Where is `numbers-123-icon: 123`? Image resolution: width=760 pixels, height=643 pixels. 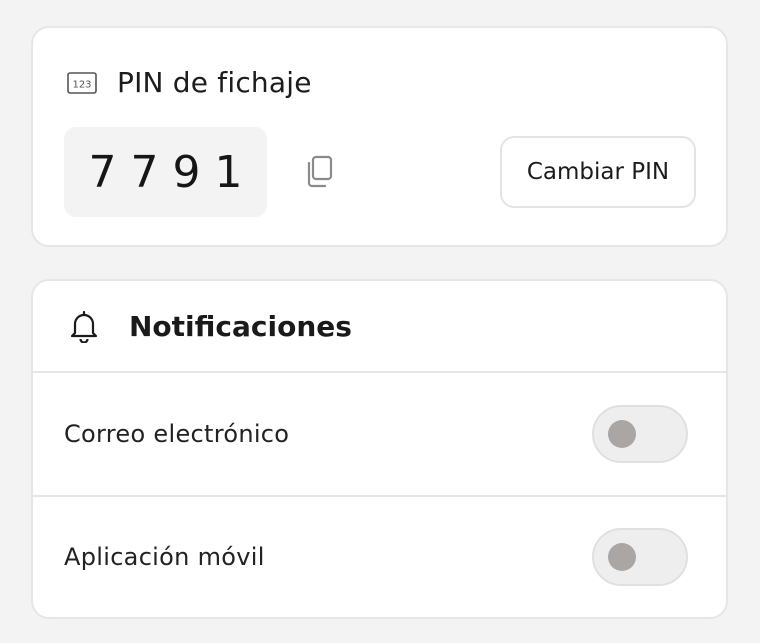 numbers-123-icon: 123 is located at coordinates (82, 82).